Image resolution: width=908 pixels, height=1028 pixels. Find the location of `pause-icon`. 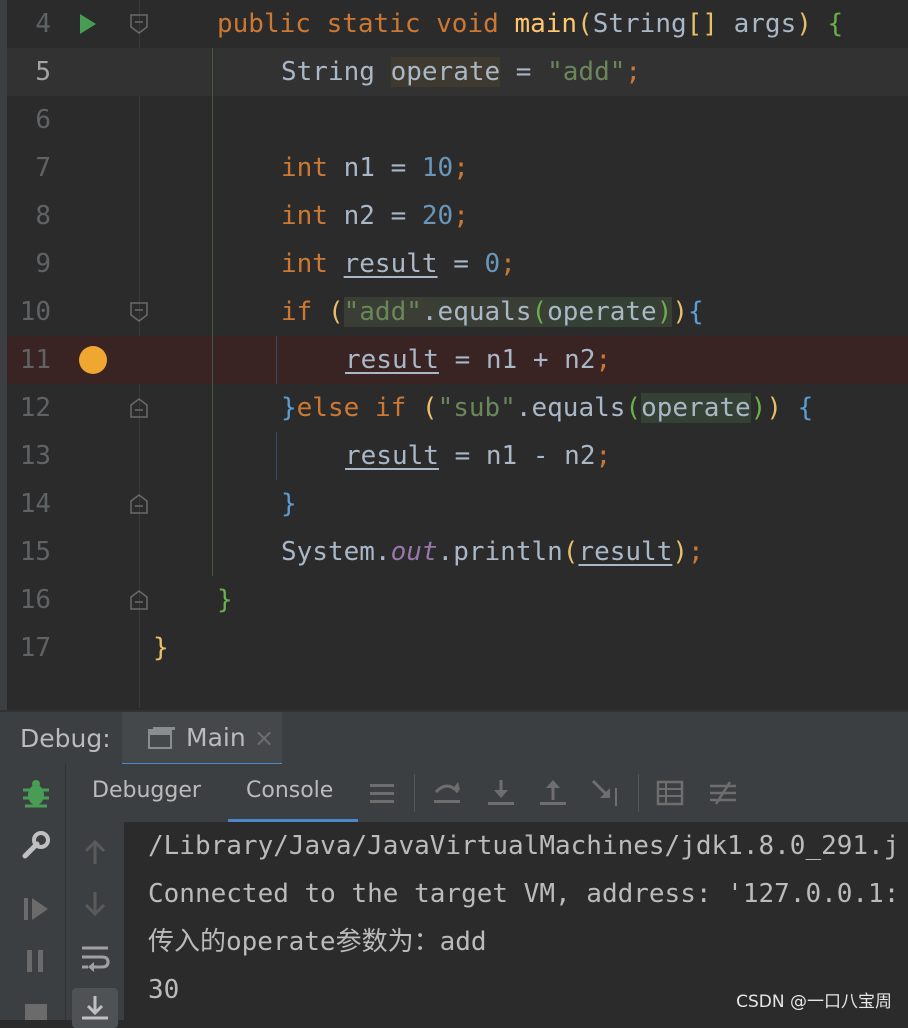

pause-icon is located at coordinates (36, 961).